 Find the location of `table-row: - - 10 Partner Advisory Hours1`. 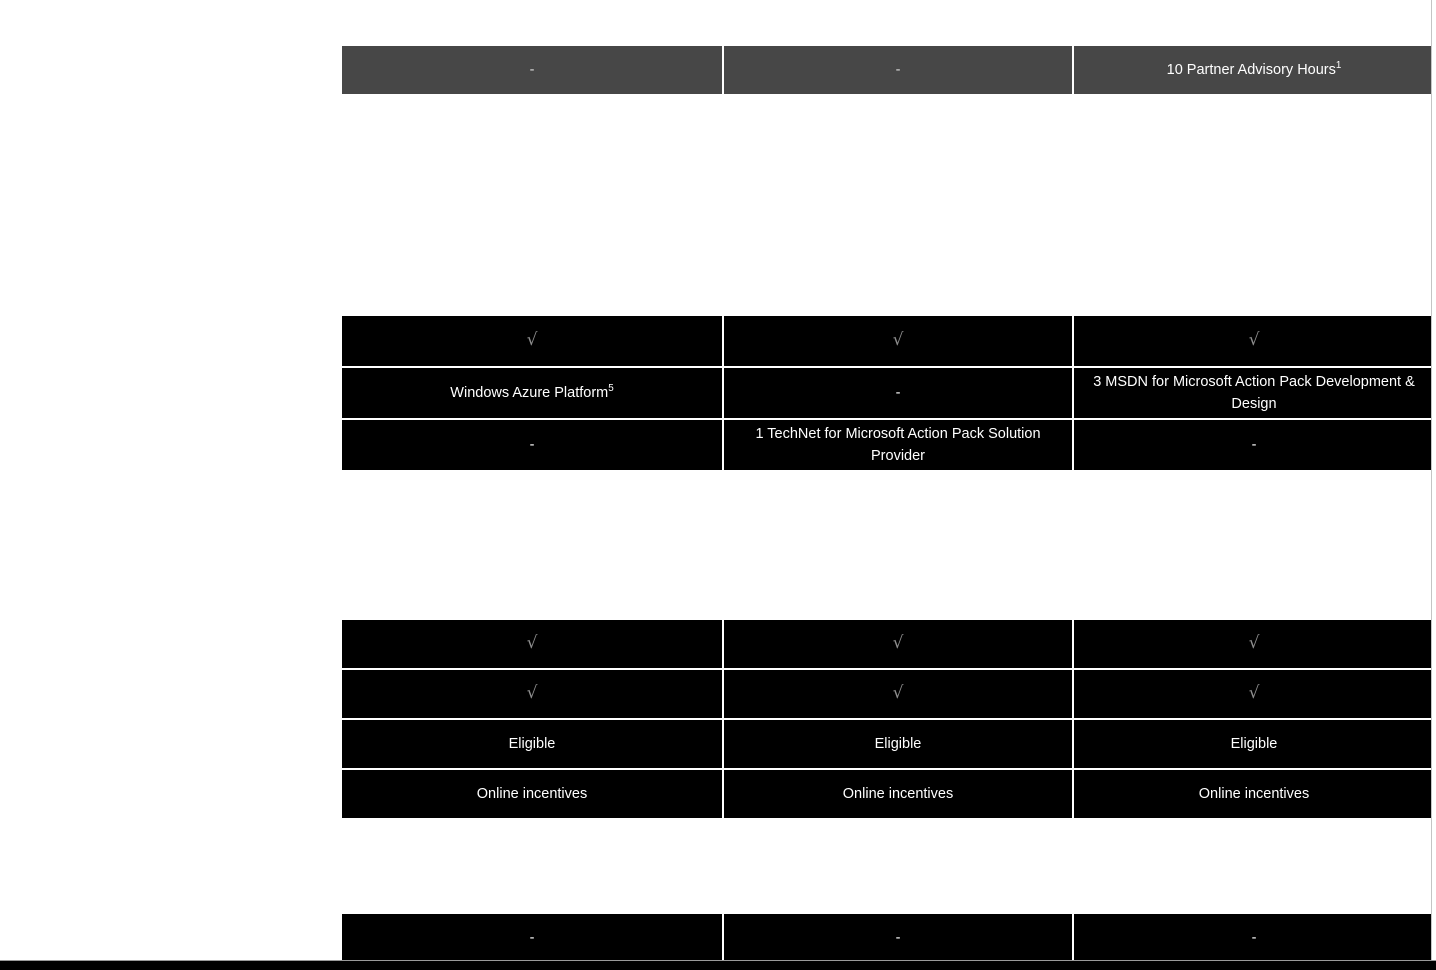

table-row: - - 10 Partner Advisory Hours1 is located at coordinates (888, 70).